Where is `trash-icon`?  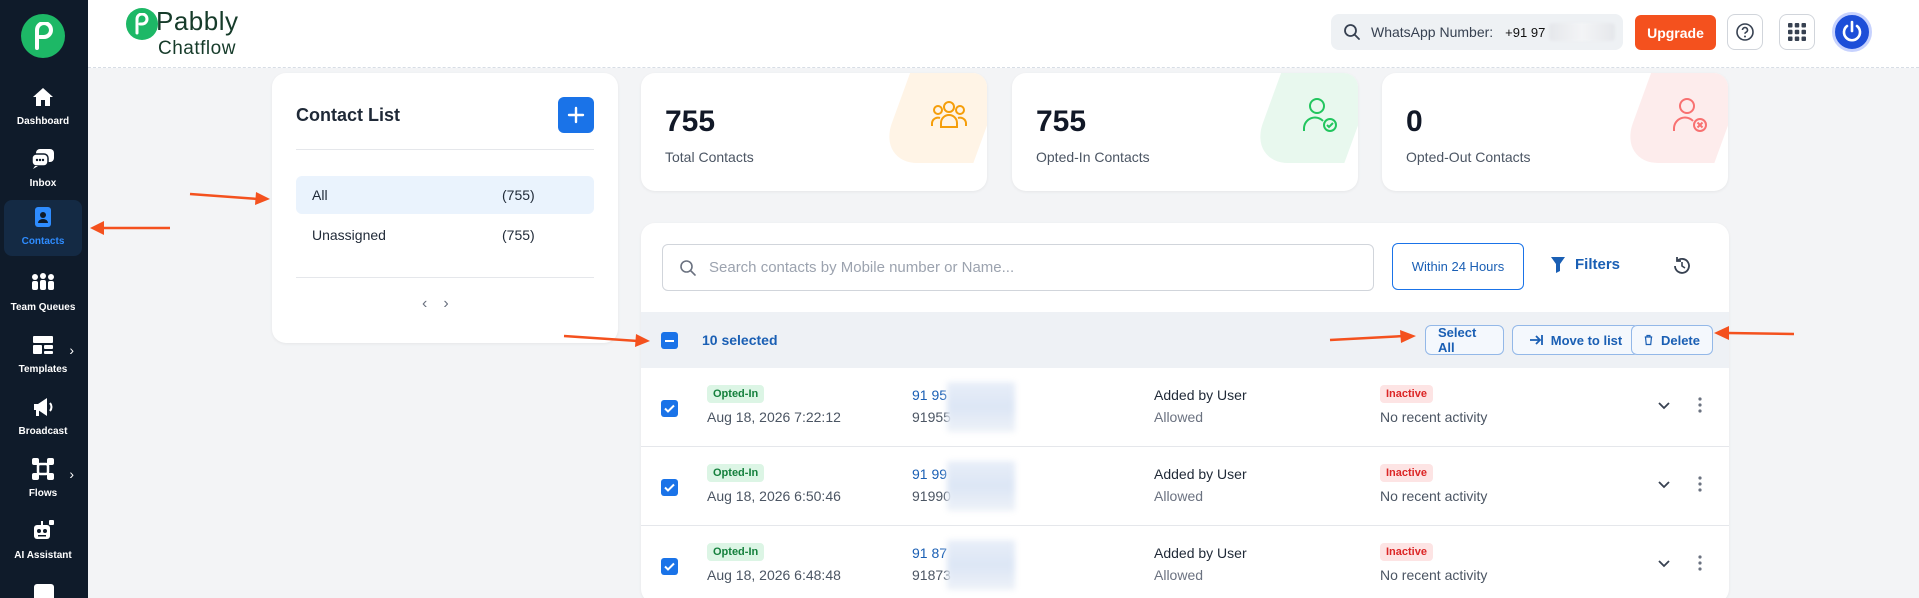
trash-icon is located at coordinates (1648, 340).